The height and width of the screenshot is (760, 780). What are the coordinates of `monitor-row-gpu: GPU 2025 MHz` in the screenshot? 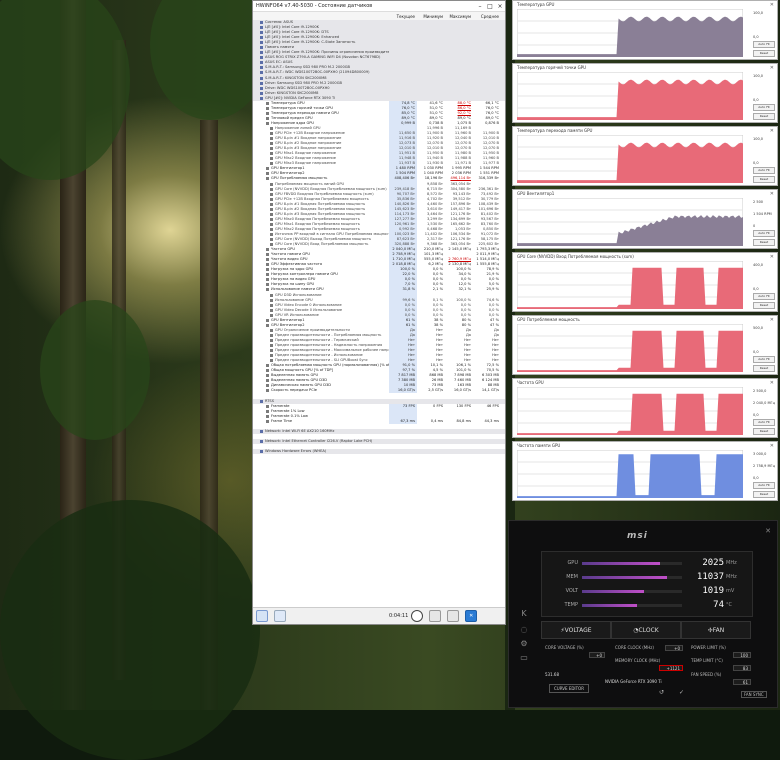 It's located at (650, 563).